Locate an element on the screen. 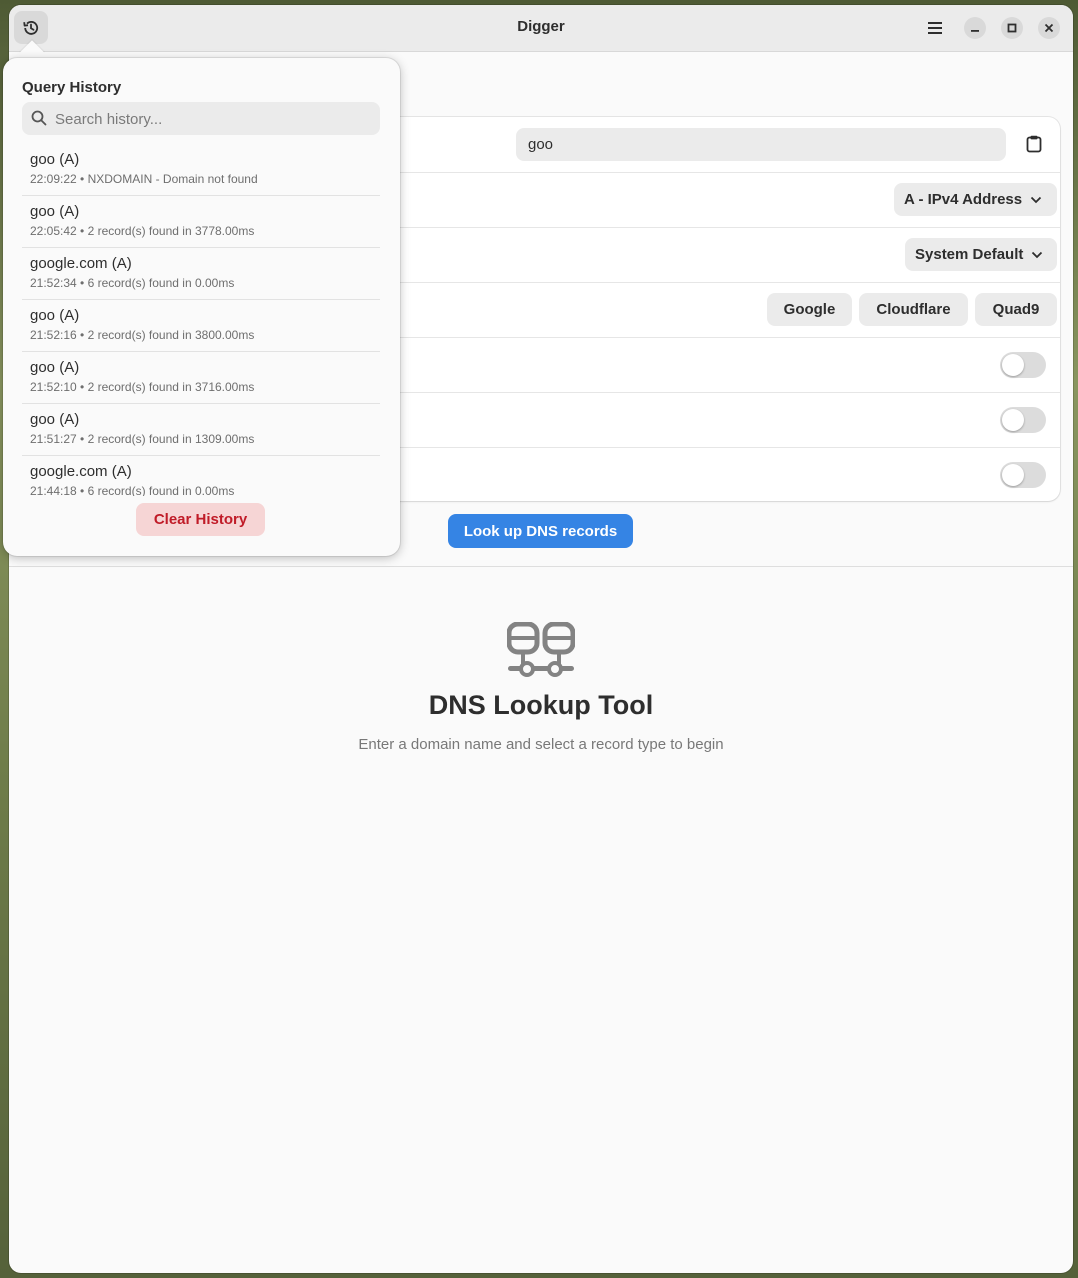 The width and height of the screenshot is (1078, 1278). clear-history-button: Clear History is located at coordinates (200, 519).